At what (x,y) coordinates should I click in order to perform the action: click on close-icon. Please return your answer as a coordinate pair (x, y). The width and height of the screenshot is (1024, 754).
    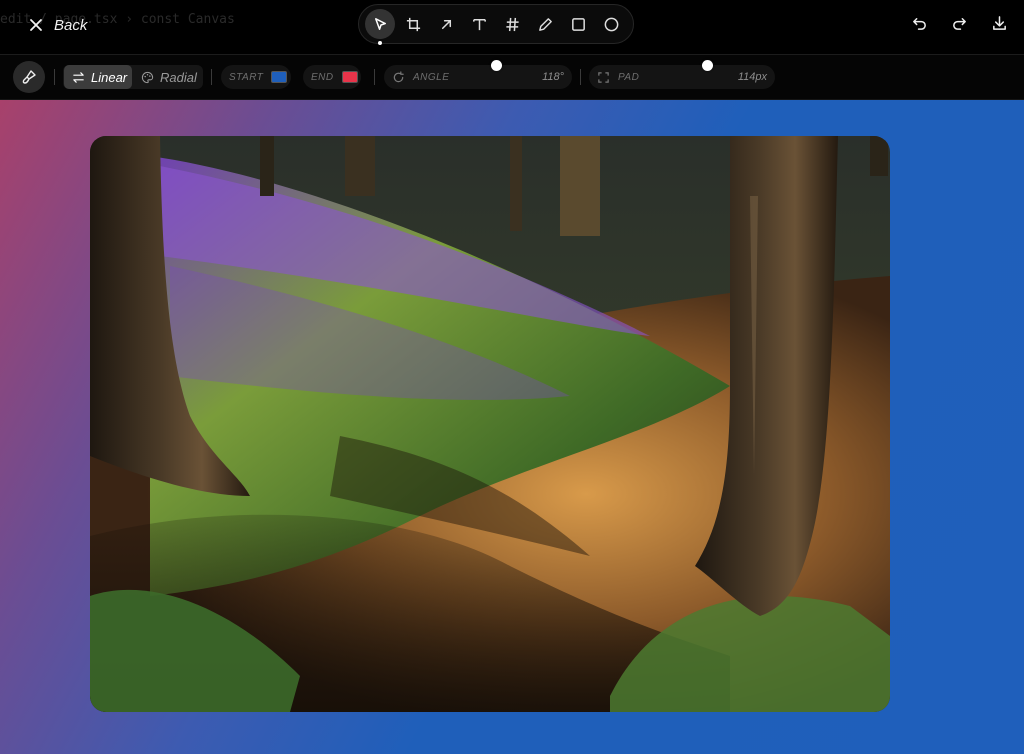
    Looking at the image, I should click on (36, 25).